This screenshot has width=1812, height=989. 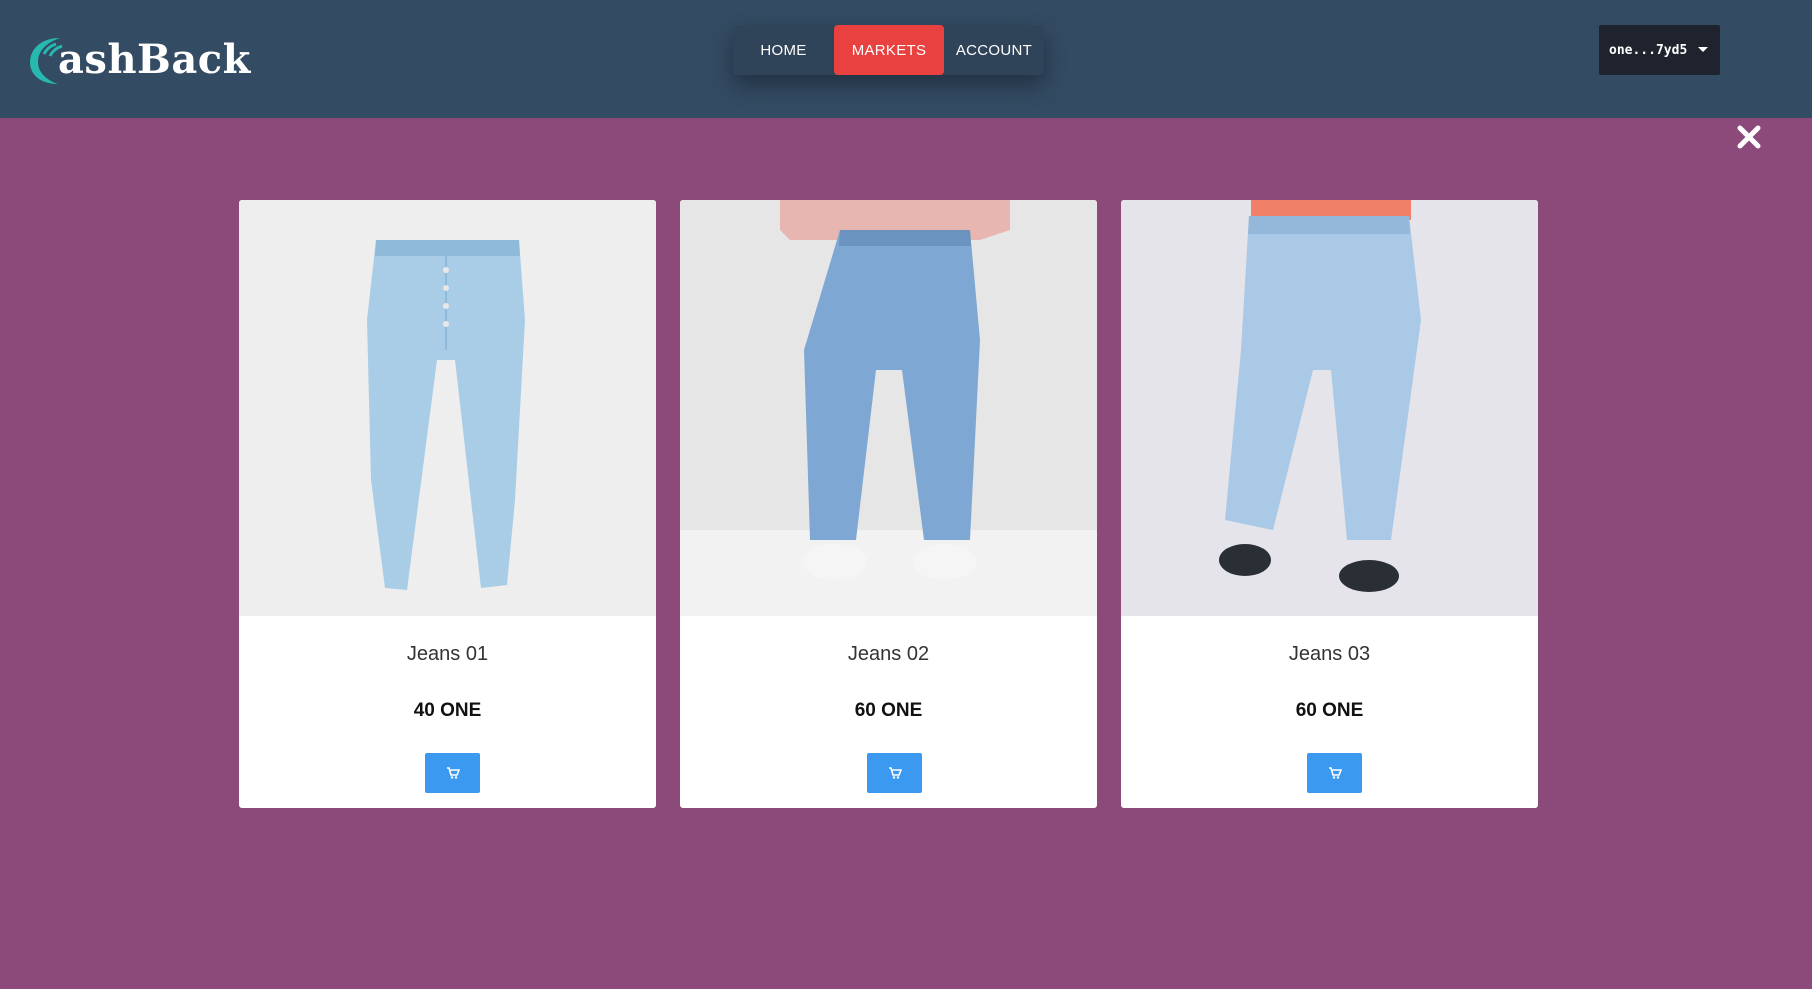 I want to click on logo: ashBack, so click(x=138, y=60).